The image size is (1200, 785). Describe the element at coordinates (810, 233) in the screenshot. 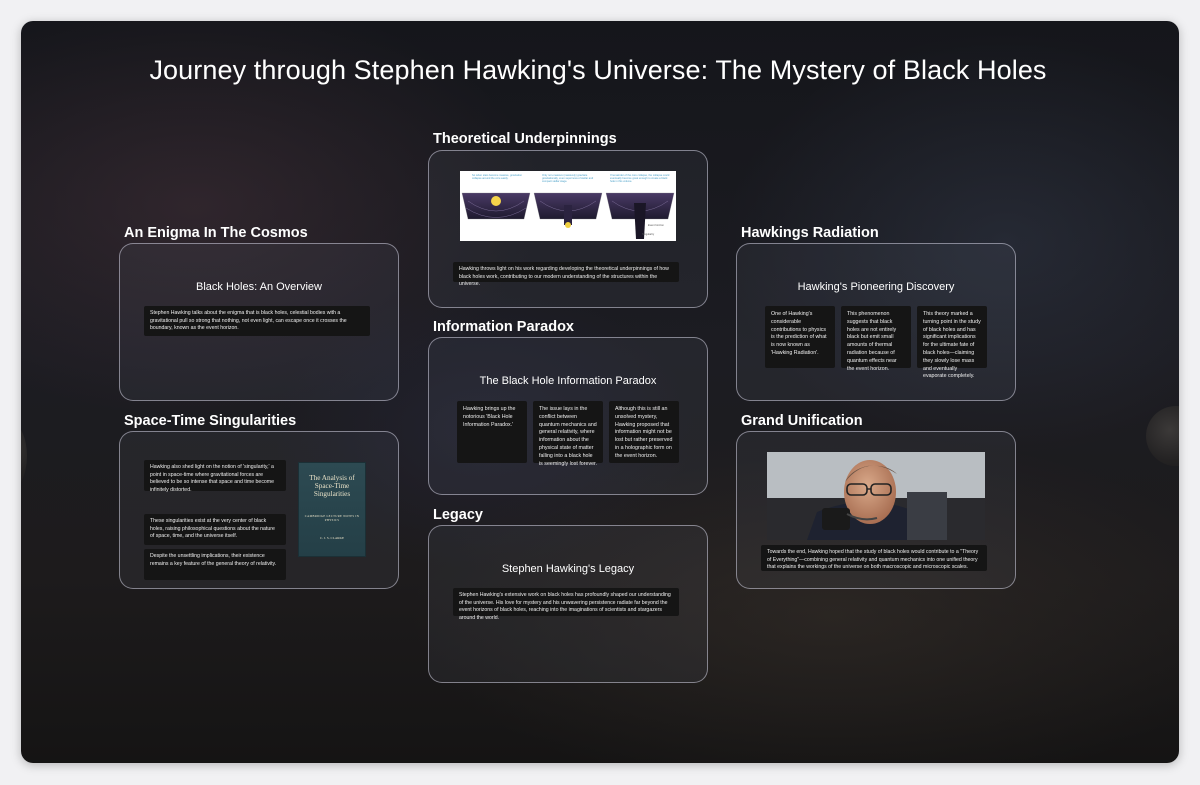

I see `frame-title-radiation: Hawkings Radiation` at that location.